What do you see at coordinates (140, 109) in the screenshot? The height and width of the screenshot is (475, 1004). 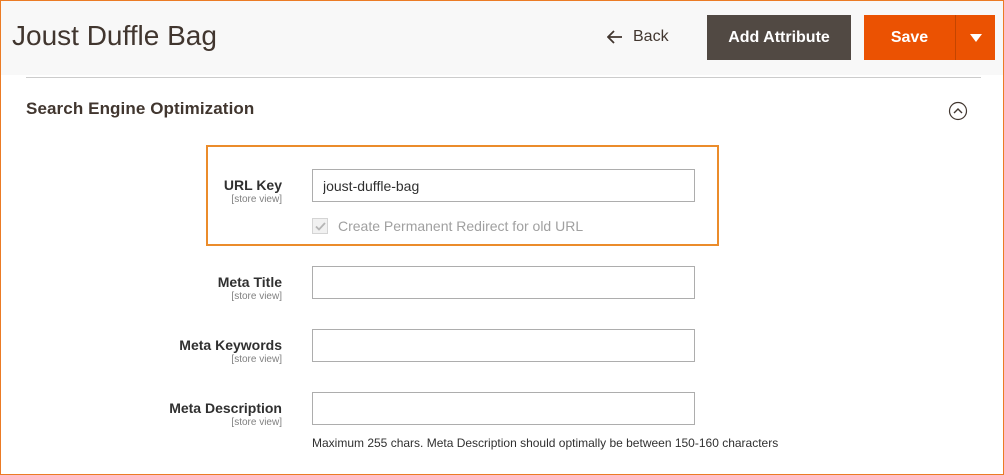 I see `section-title: Search Engine Optimization` at bounding box center [140, 109].